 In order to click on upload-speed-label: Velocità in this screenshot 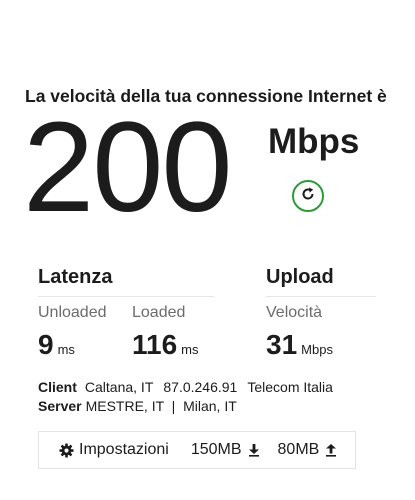, I will do `click(294, 312)`.